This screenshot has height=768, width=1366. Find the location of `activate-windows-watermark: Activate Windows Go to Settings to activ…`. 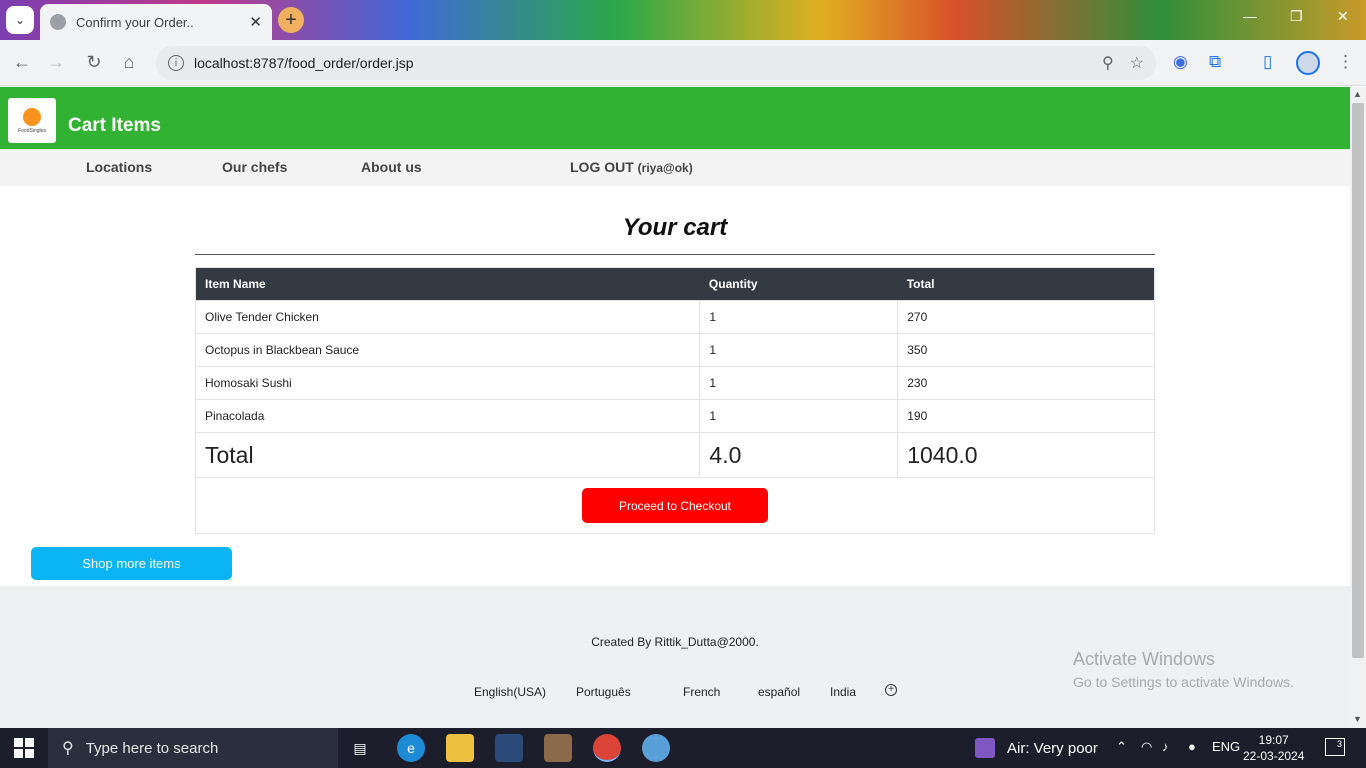

activate-windows-watermark: Activate Windows Go to Settings to activ… is located at coordinates (1183, 669).